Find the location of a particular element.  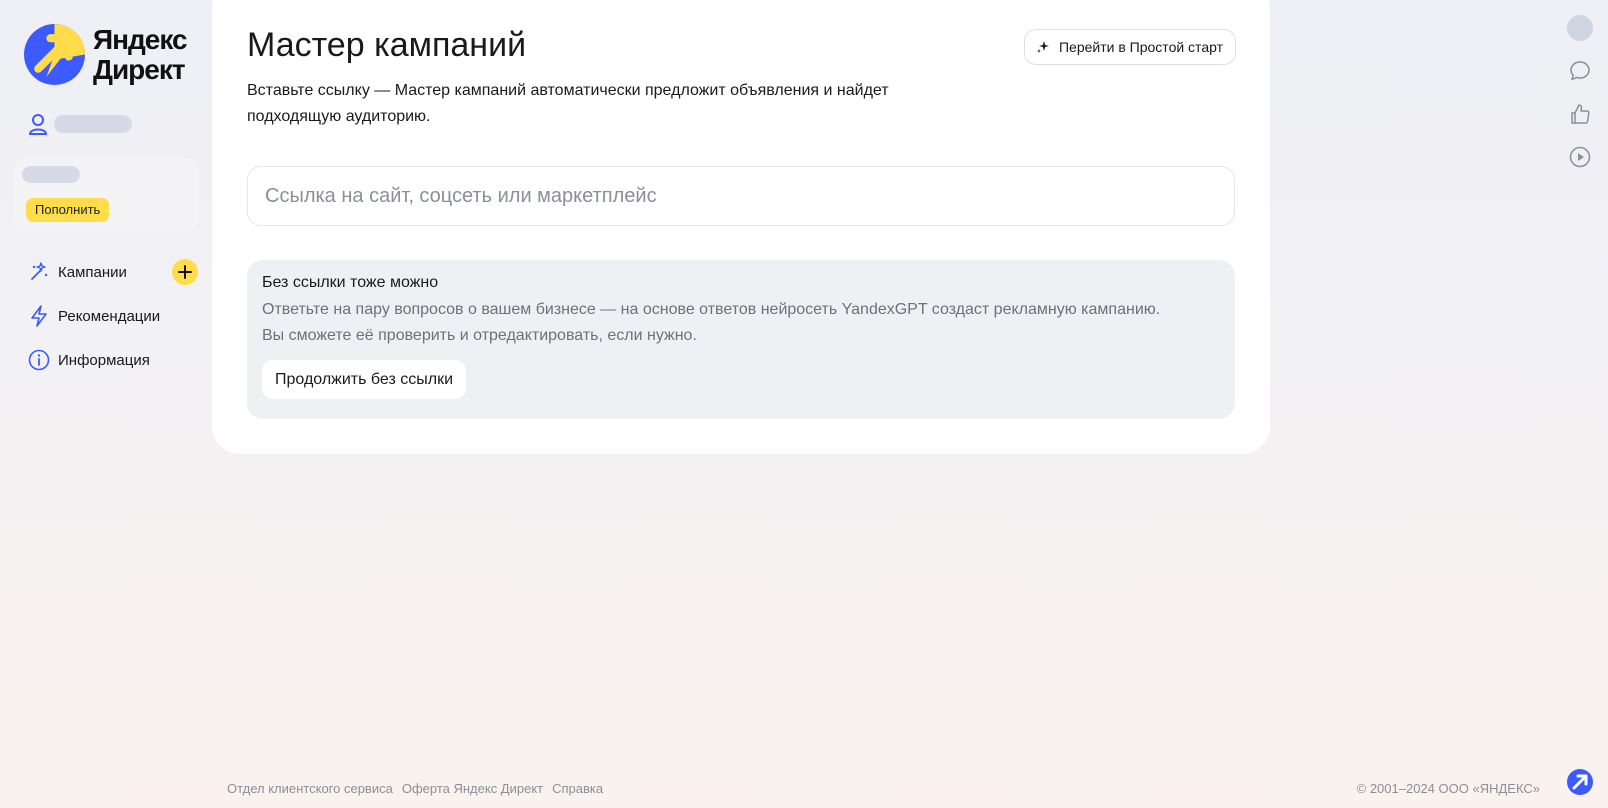

no-link-title: Без ссылки тоже можно is located at coordinates (350, 282).